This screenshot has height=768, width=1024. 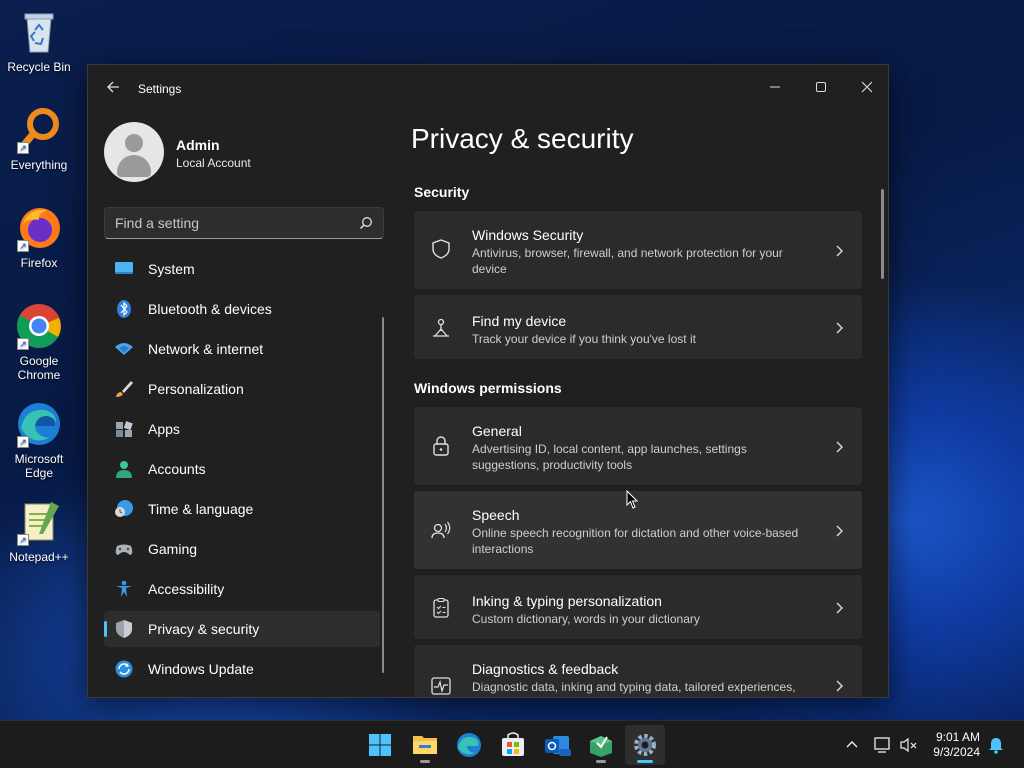 I want to click on apps-icon, so click(x=124, y=429).